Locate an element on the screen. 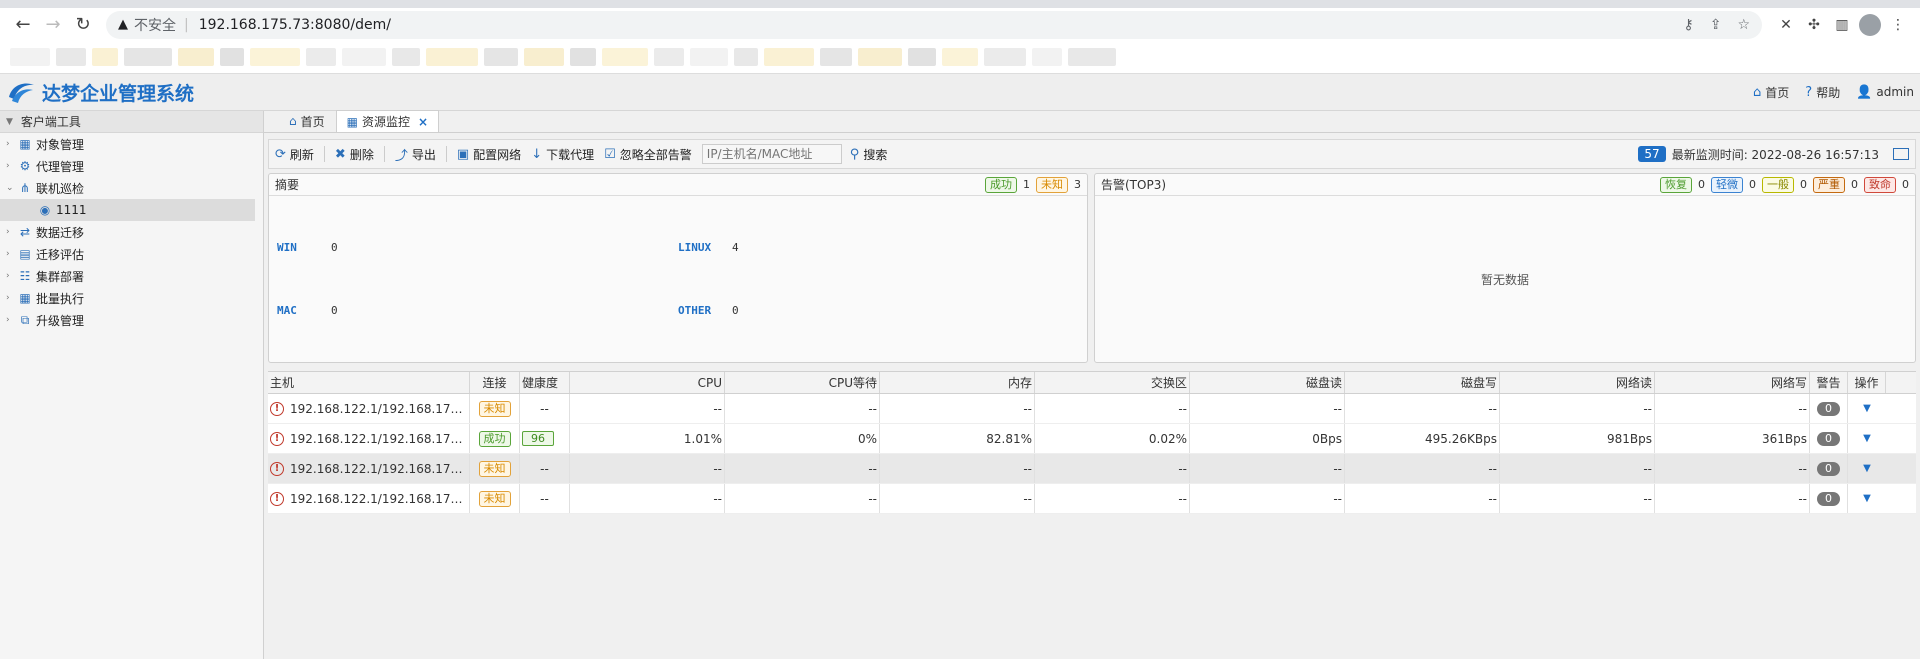 Image resolution: width=1920 pixels, height=659 pixels. column-header: 健康度 is located at coordinates (545, 382).